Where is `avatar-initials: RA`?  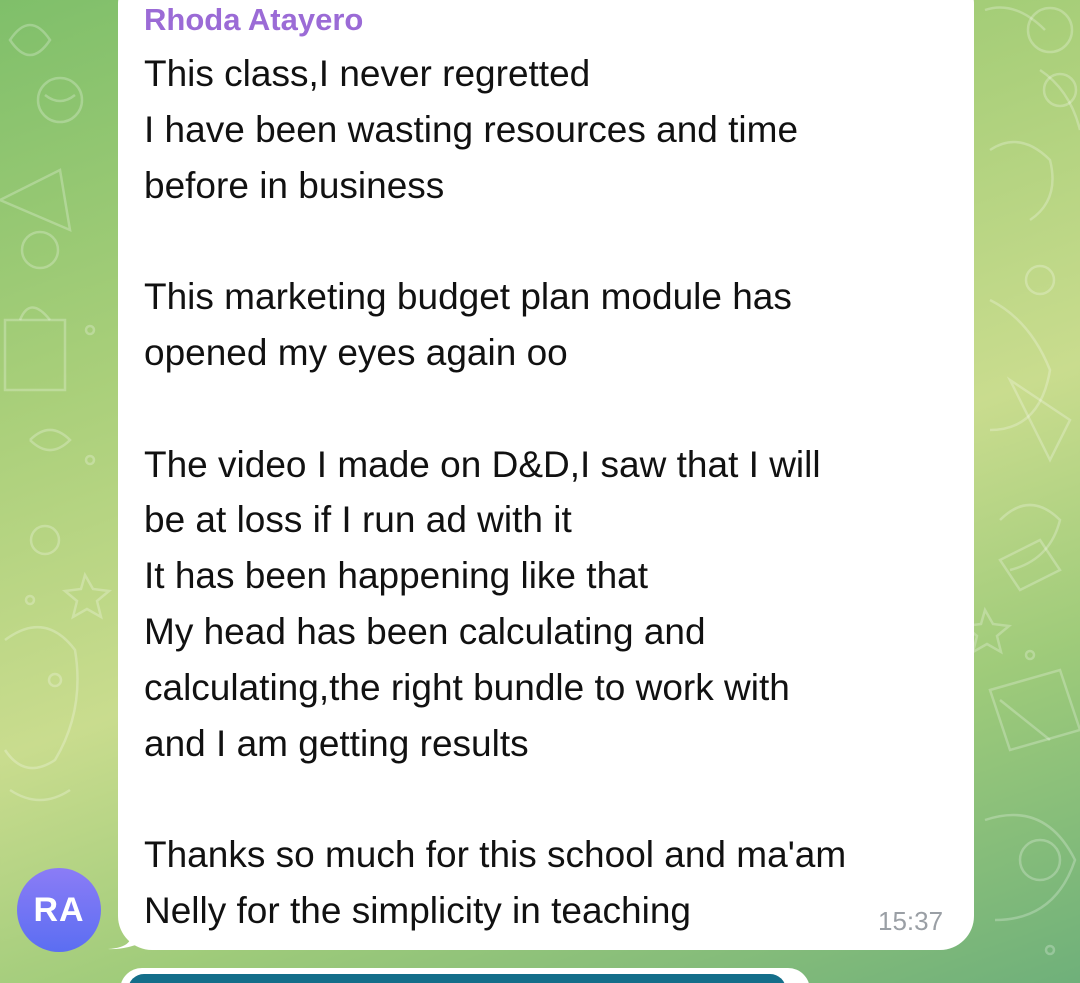 avatar-initials: RA is located at coordinates (59, 909).